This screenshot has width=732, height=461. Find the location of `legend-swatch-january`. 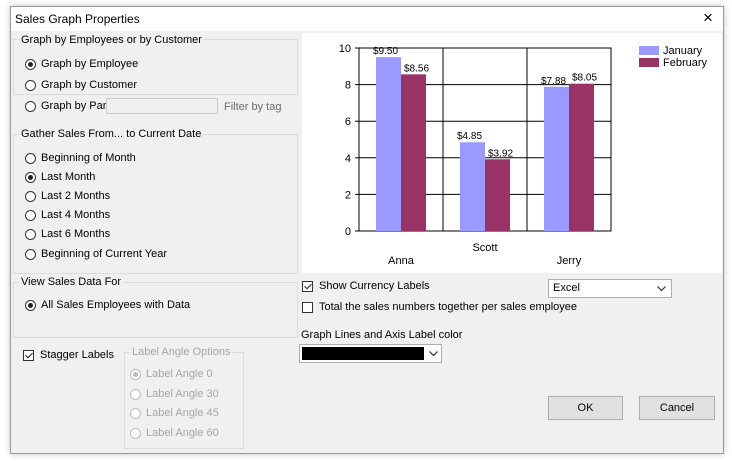

legend-swatch-january is located at coordinates (649, 50).